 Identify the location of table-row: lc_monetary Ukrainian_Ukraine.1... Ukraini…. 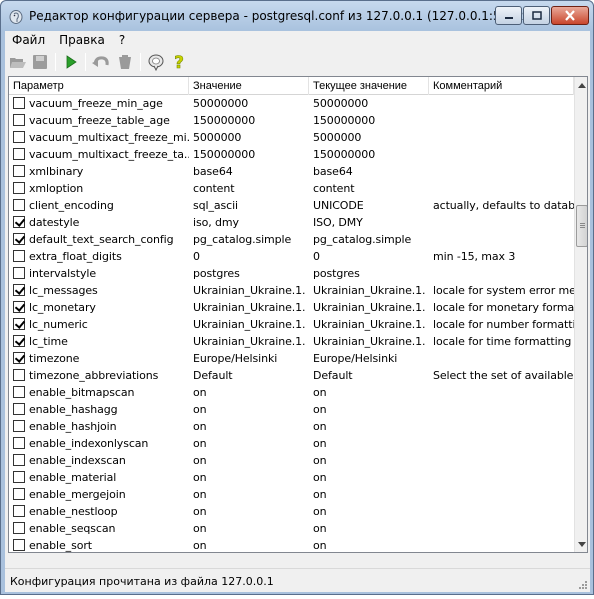
(291, 307).